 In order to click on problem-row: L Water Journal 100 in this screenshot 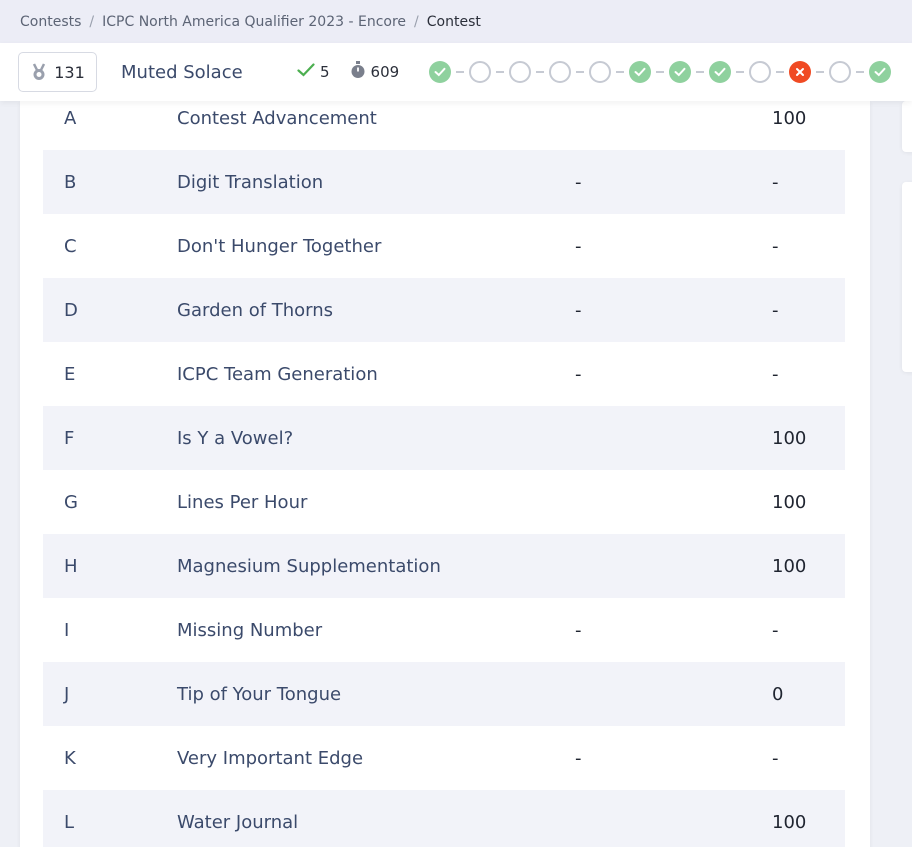, I will do `click(444, 818)`.